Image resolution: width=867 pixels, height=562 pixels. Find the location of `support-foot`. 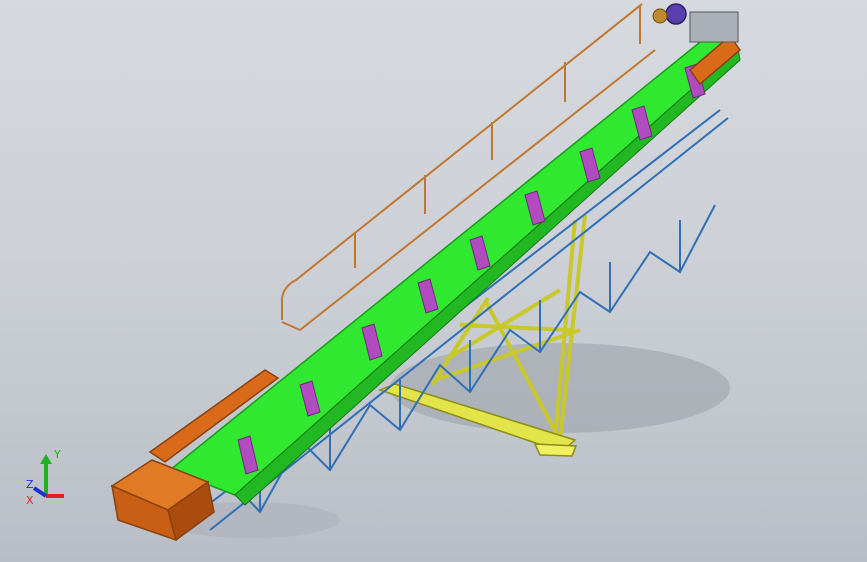

support-foot is located at coordinates (555, 450).